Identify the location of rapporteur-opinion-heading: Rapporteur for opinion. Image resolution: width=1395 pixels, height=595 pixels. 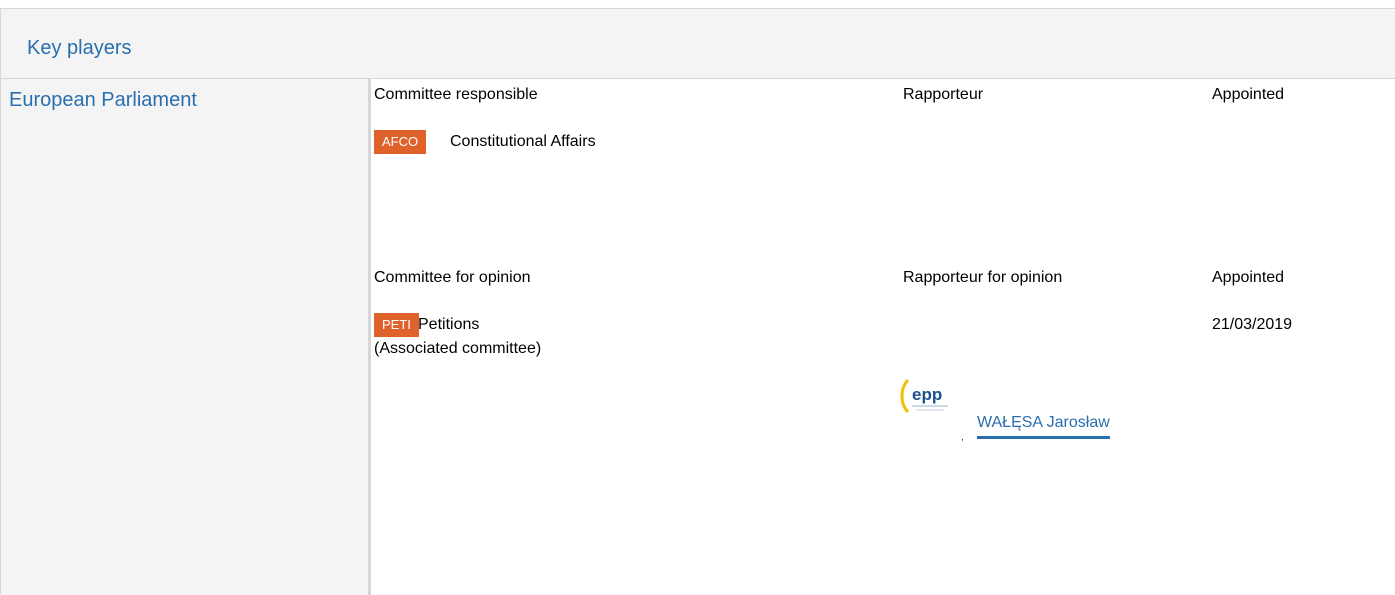
(983, 277).